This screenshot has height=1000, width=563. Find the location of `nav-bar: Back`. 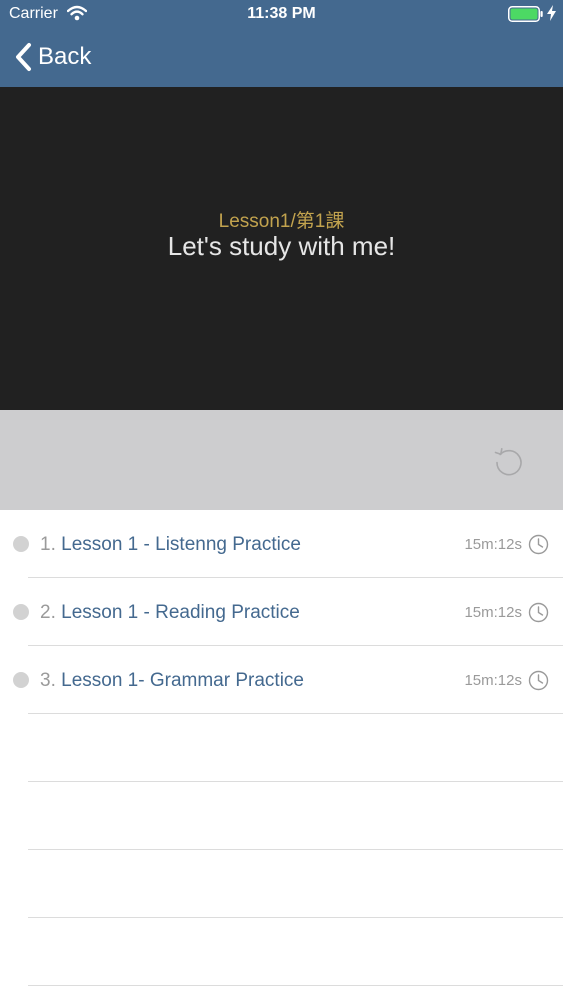

nav-bar: Back is located at coordinates (281, 58).